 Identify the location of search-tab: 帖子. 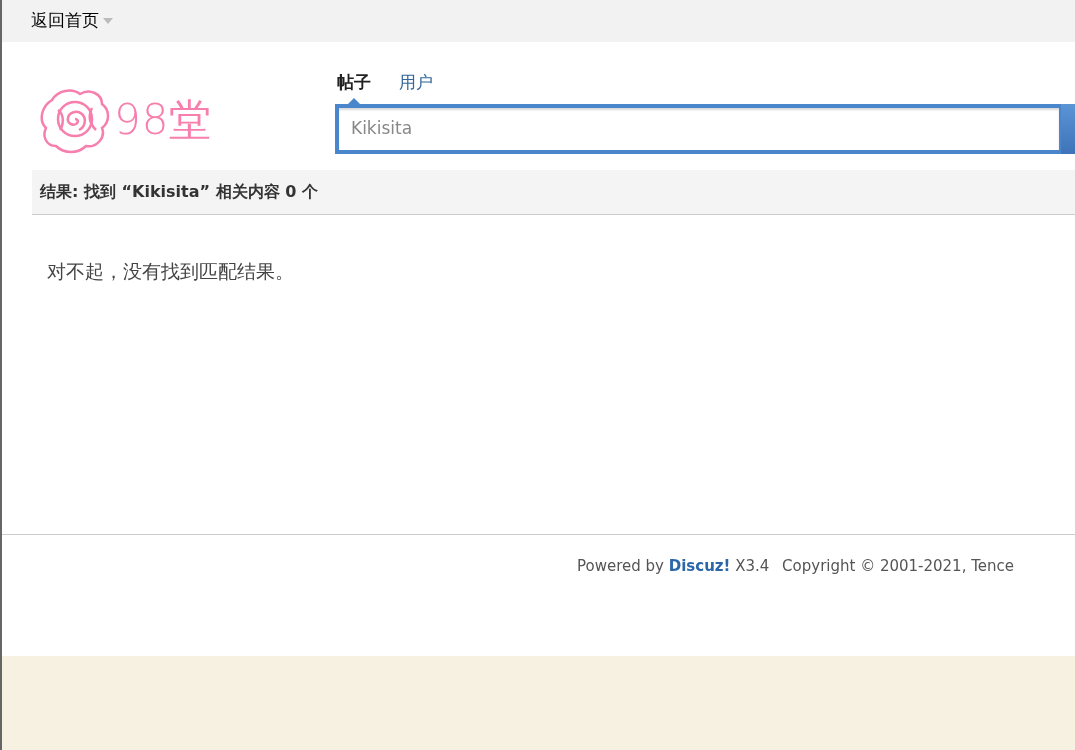
(354, 87).